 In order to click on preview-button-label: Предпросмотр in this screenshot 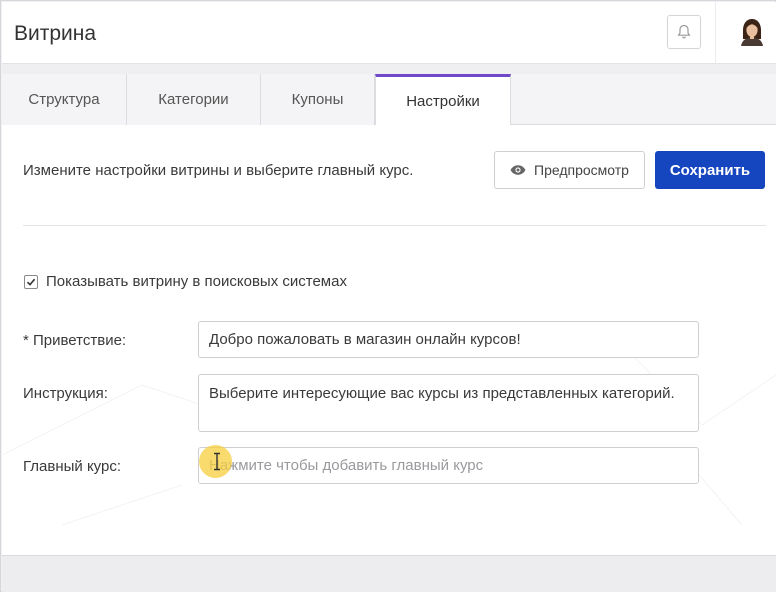, I will do `click(581, 170)`.